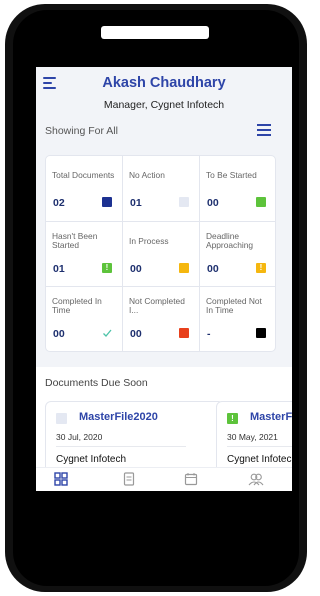 This screenshot has height=596, width=320. I want to click on check-icon, so click(107, 333).